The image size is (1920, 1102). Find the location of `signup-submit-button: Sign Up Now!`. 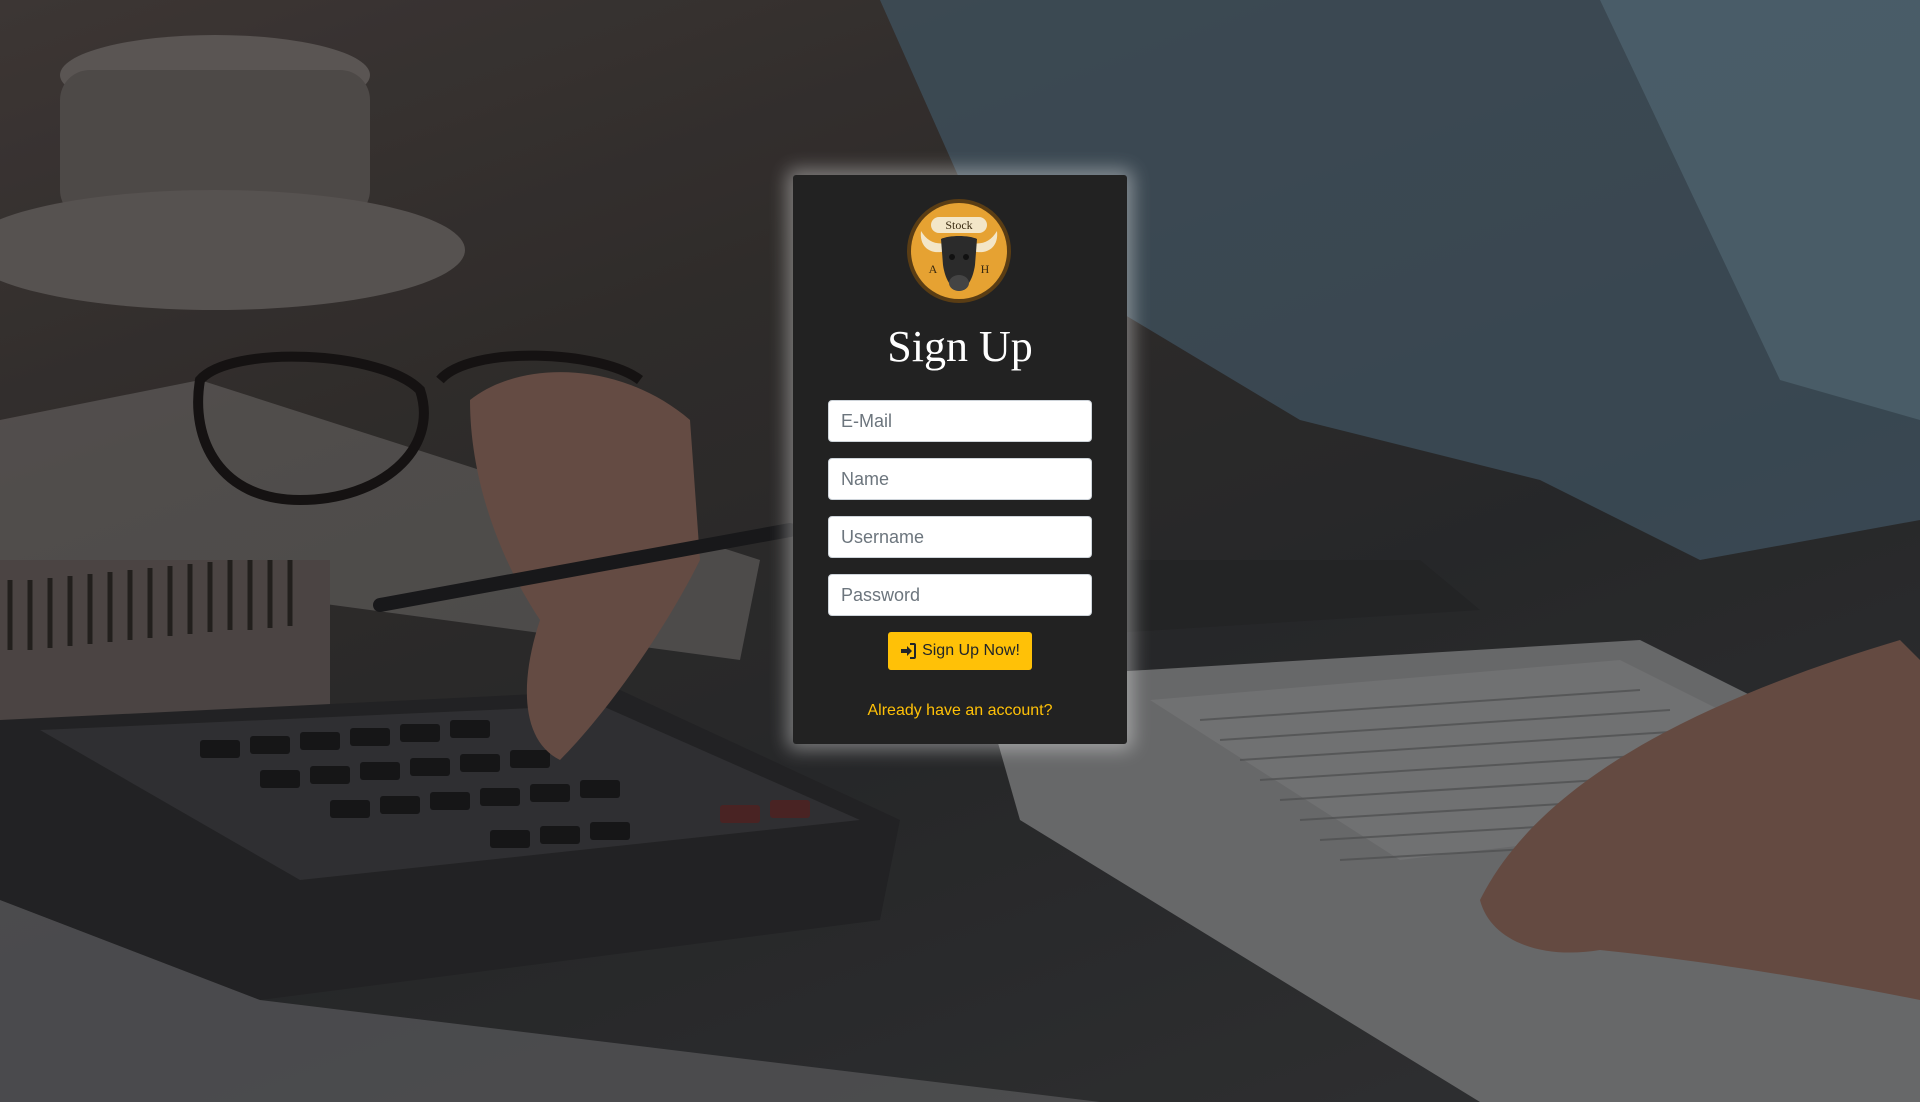

signup-submit-button: Sign Up Now! is located at coordinates (960, 651).